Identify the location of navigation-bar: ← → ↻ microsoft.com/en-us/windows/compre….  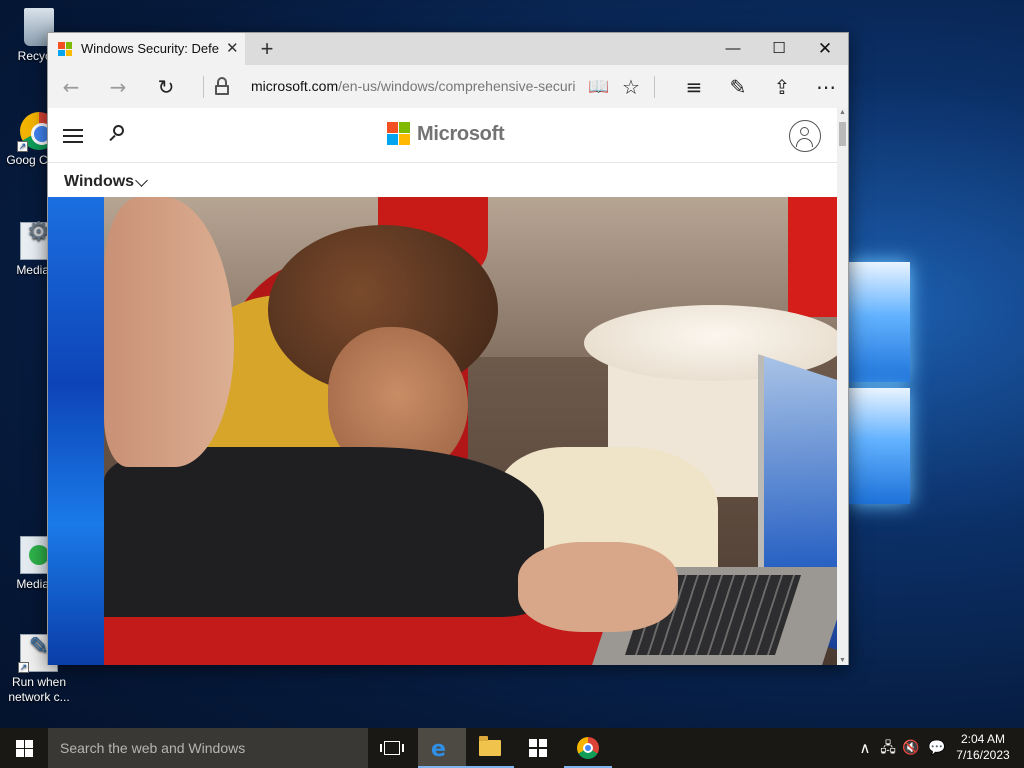
(448, 86).